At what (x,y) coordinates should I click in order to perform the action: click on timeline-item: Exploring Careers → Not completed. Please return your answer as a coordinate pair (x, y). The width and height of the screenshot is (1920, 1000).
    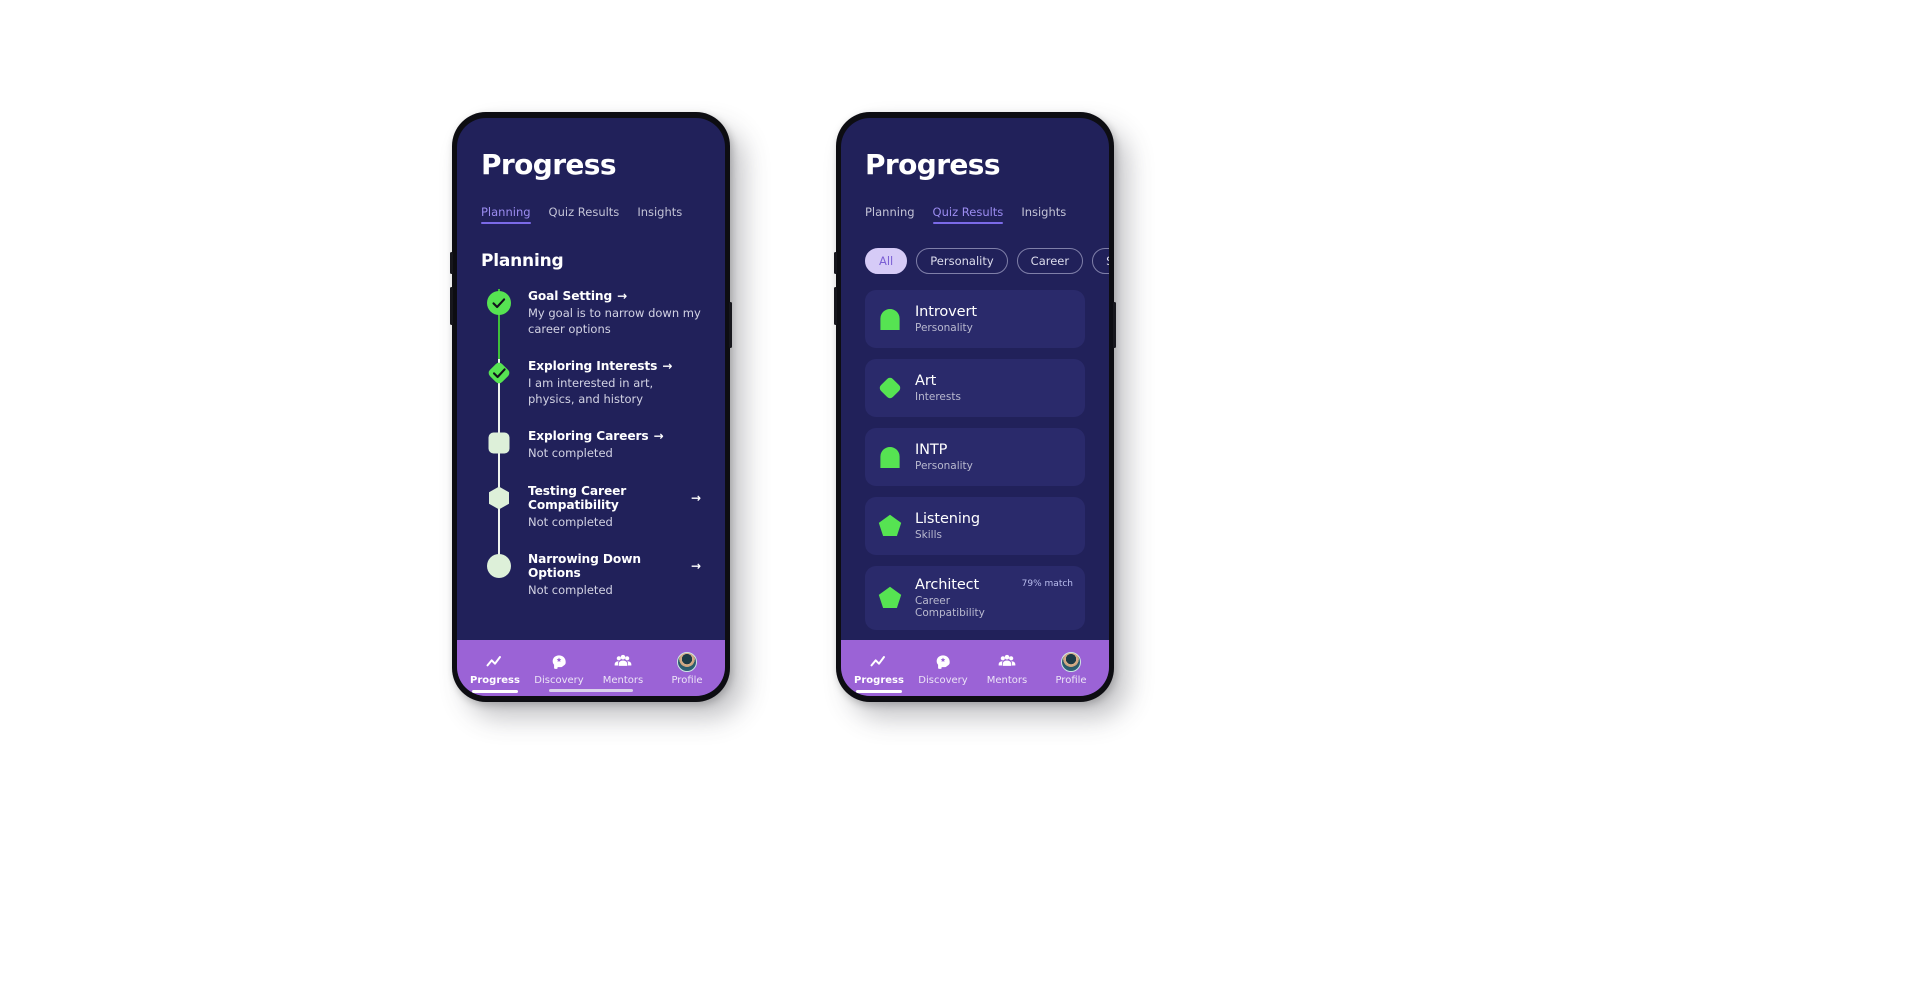
    Looking at the image, I should click on (592, 461).